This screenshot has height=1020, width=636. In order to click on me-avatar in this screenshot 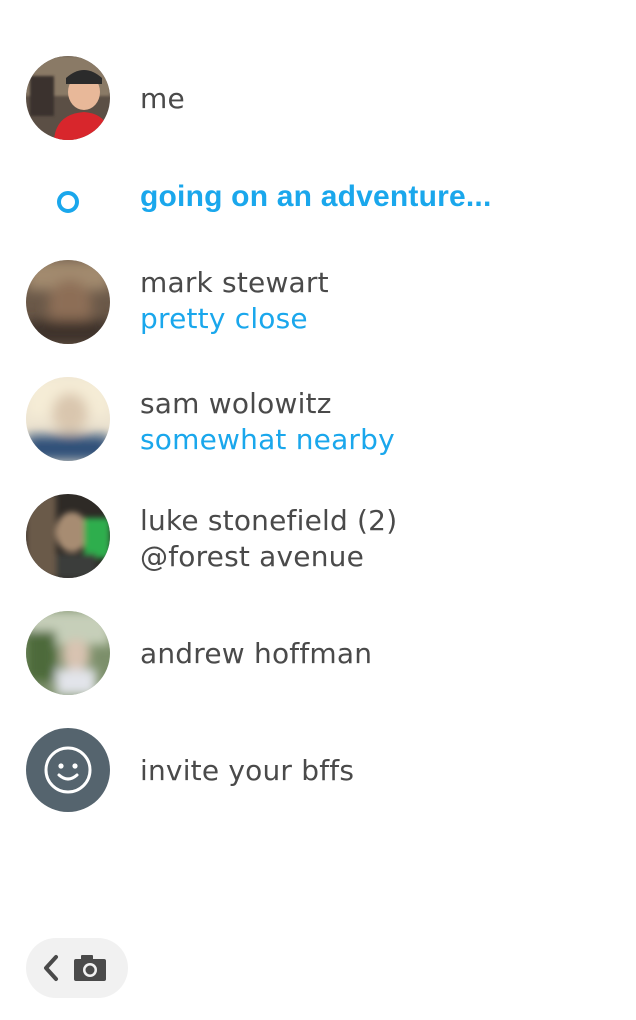, I will do `click(68, 98)`.